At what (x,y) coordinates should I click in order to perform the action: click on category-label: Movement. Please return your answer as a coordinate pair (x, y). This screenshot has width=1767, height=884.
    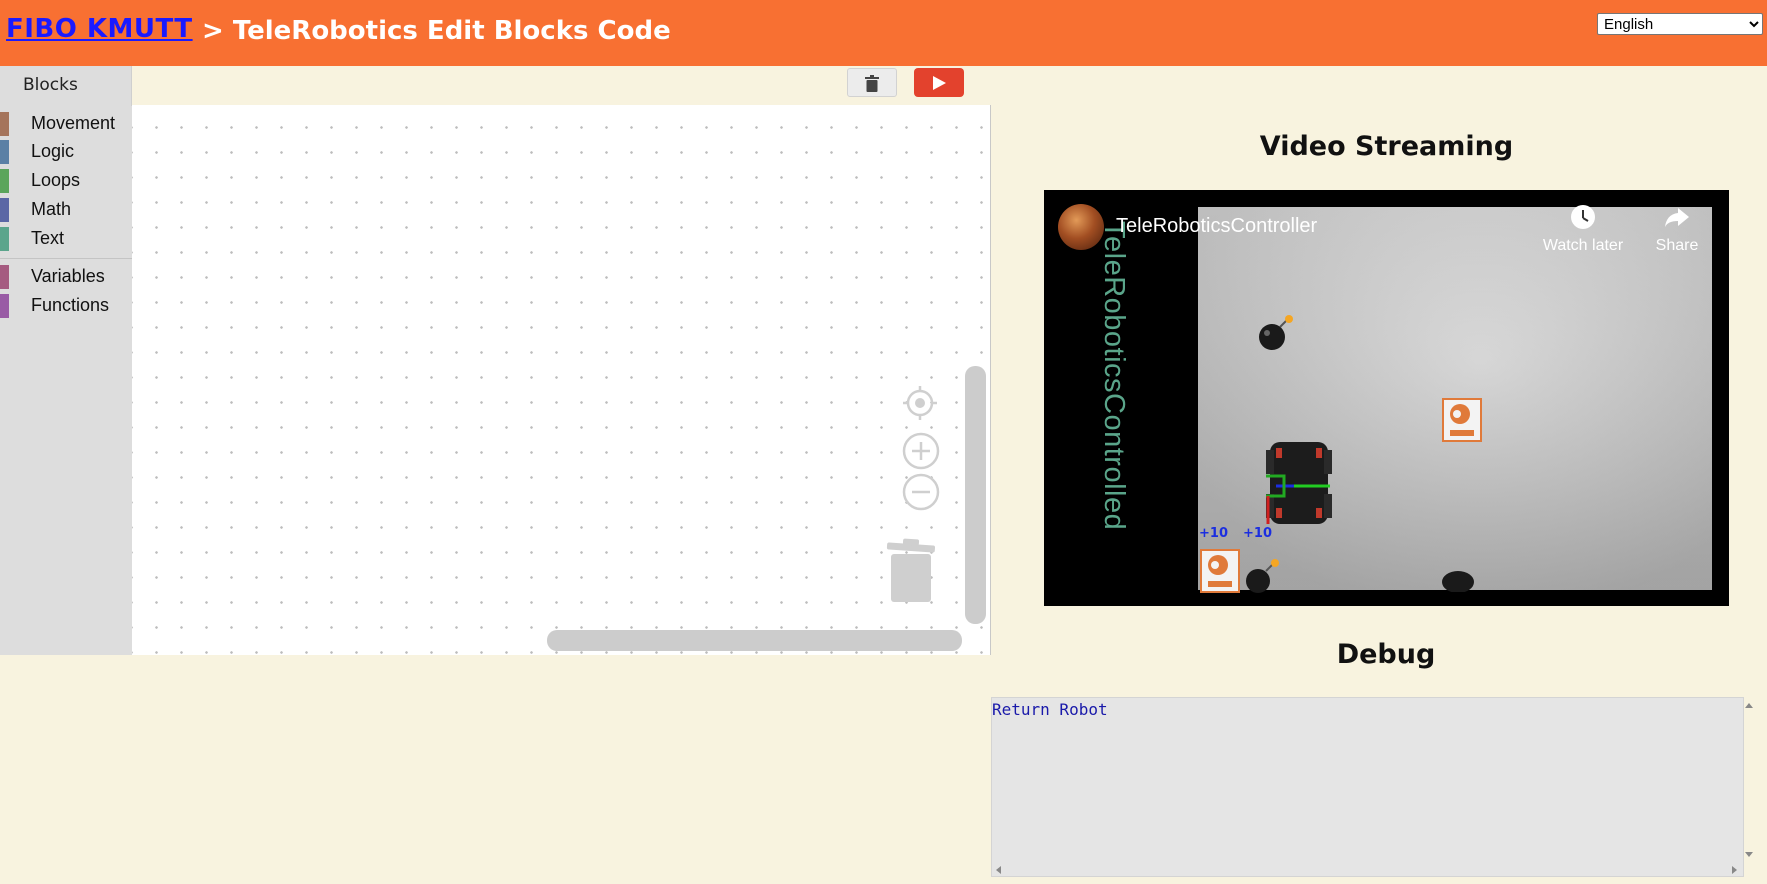
    Looking at the image, I should click on (73, 123).